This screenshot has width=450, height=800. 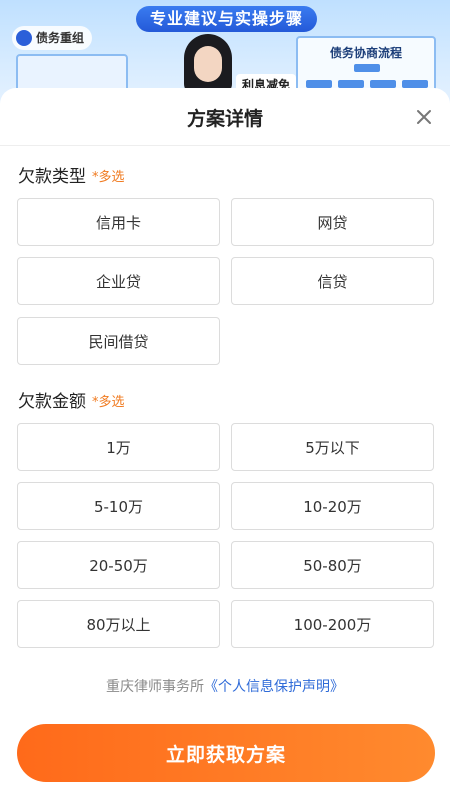 I want to click on debt-type-multi-hint: *多选, so click(x=108, y=177).